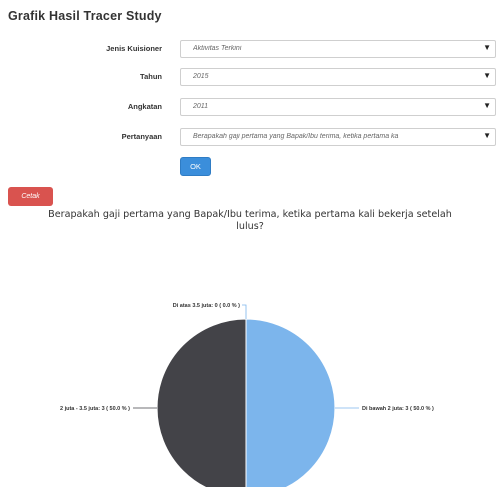 The width and height of the screenshot is (499, 487). What do you see at coordinates (201, 106) in the screenshot?
I see `cohort-value: 2011` at bounding box center [201, 106].